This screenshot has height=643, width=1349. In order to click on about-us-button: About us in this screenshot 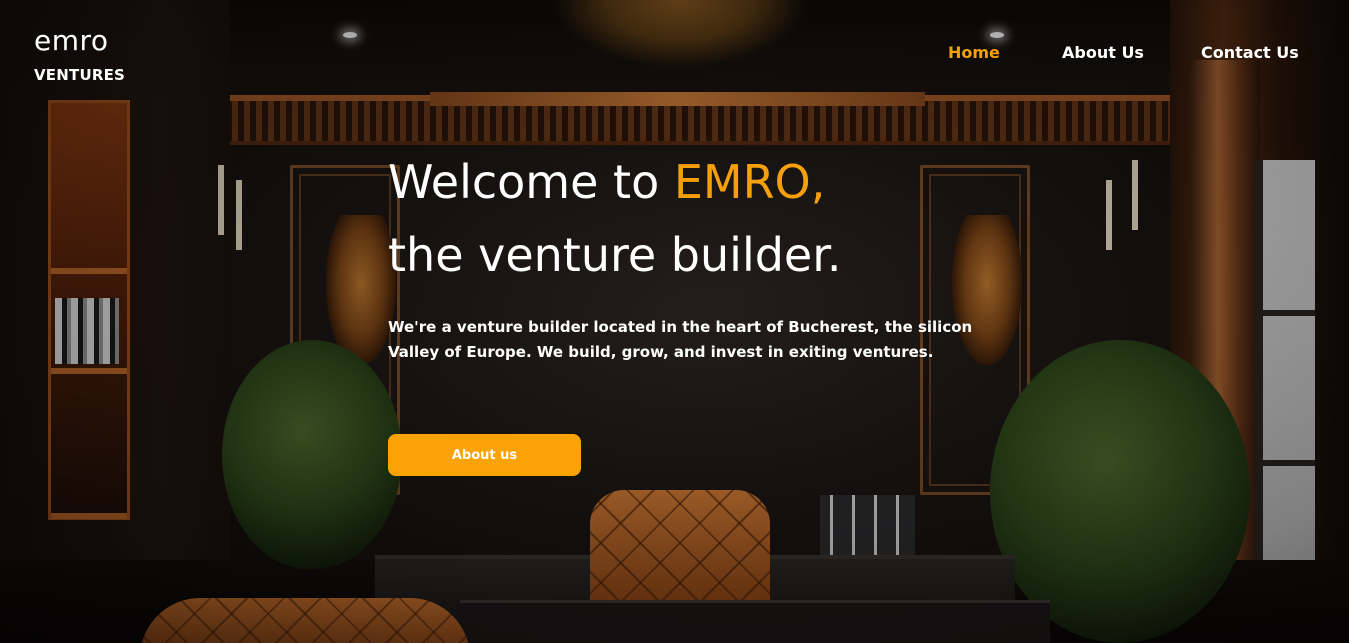, I will do `click(484, 455)`.